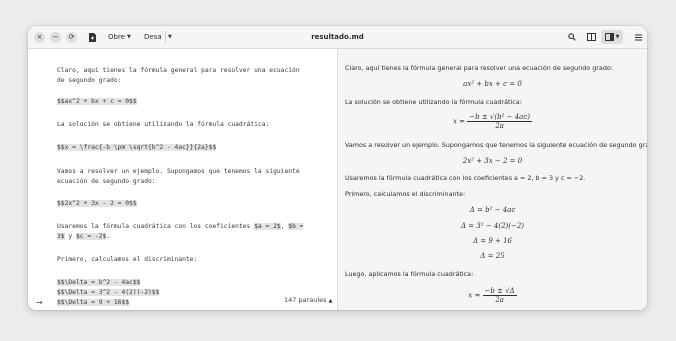 Image resolution: width=676 pixels, height=341 pixels. I want to click on preview-equation: 2x² + 3x − 2 = 0, so click(492, 161).